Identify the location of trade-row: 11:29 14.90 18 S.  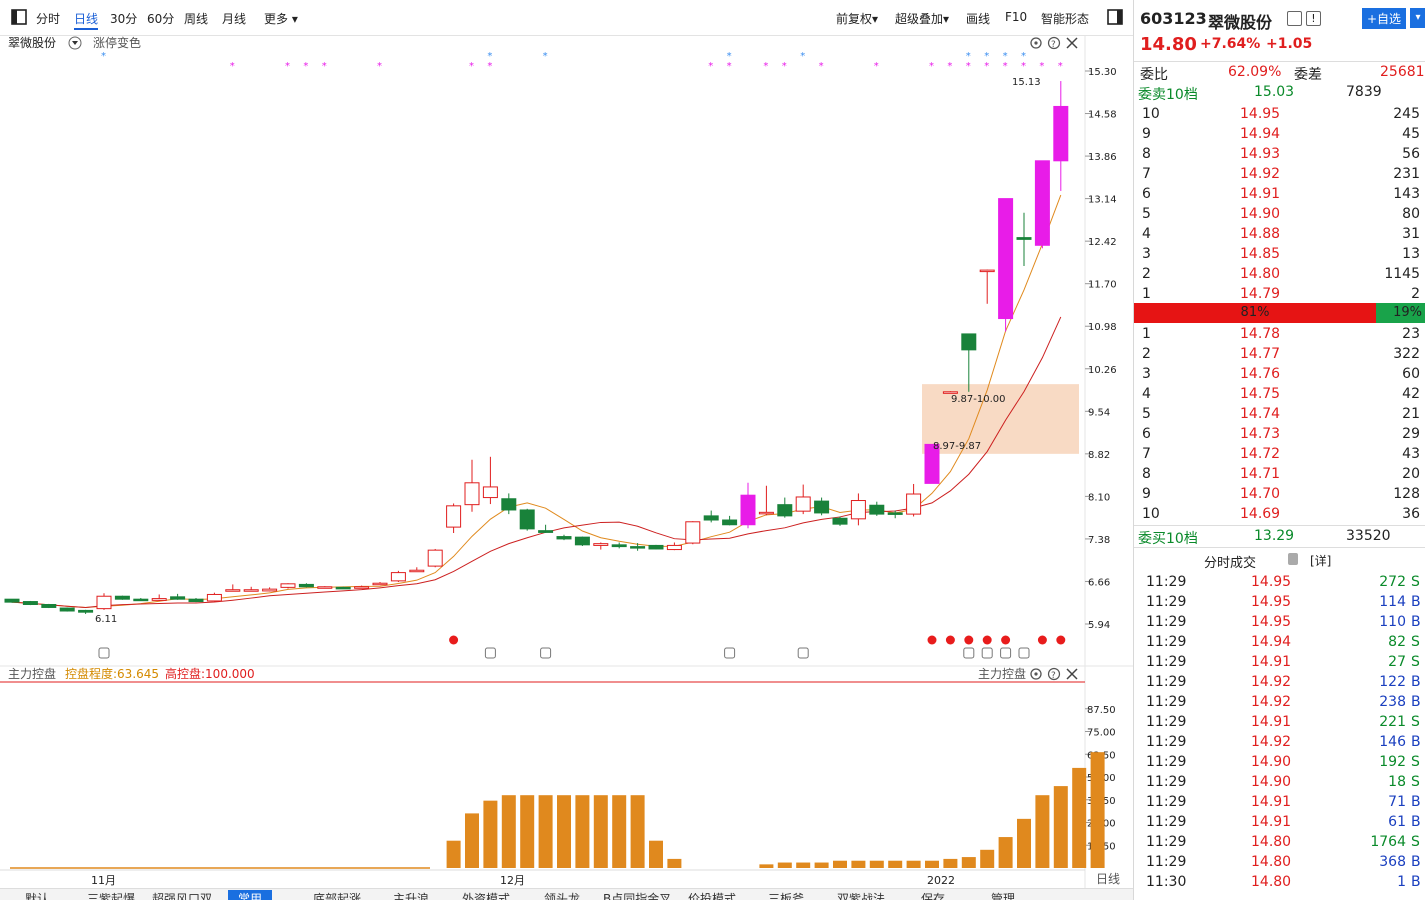
(1279, 783).